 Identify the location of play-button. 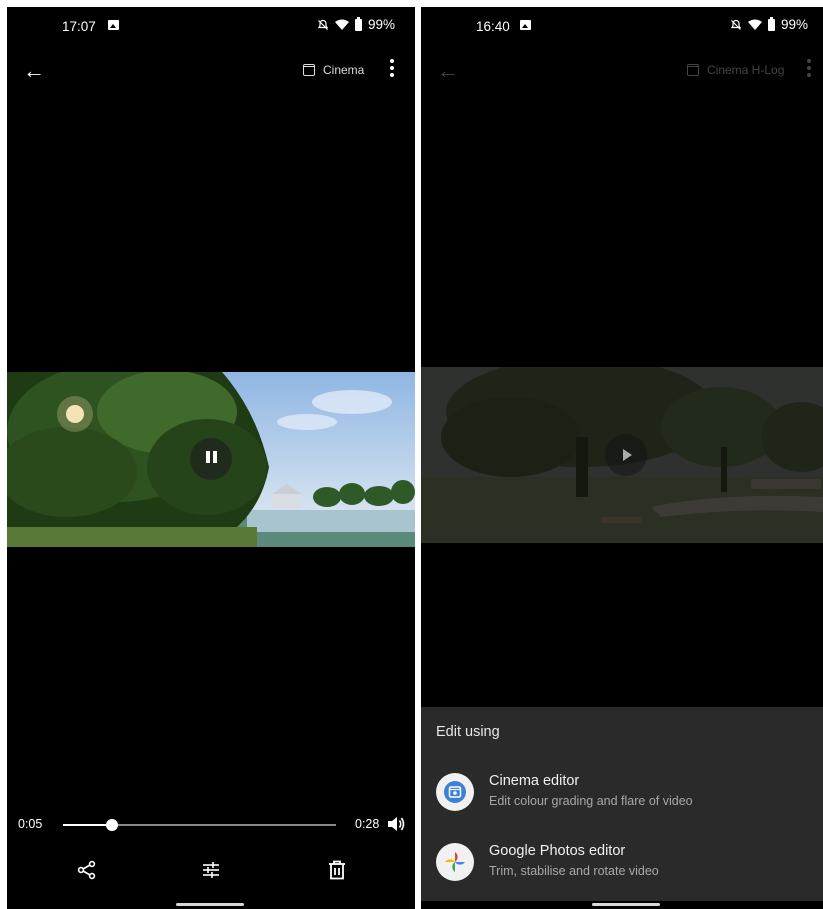
(626, 455).